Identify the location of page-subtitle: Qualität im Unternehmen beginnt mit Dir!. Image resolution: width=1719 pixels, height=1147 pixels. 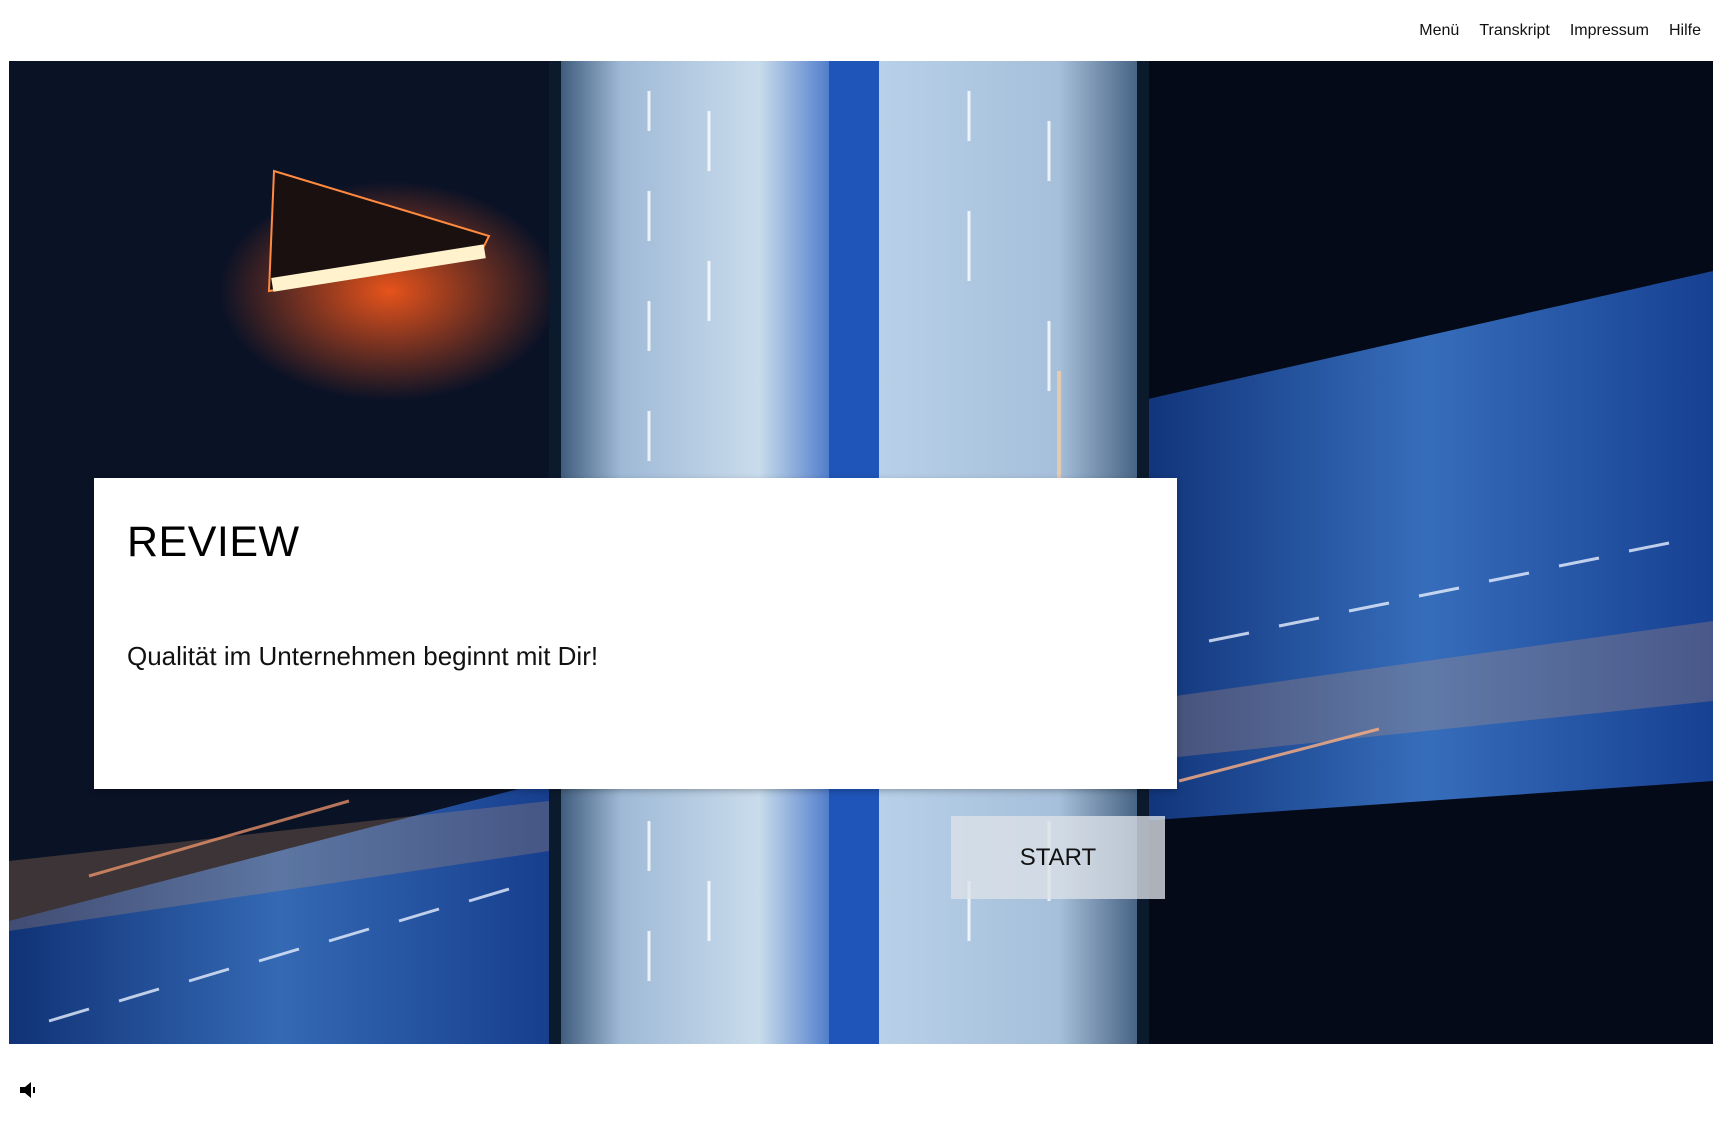
(363, 656).